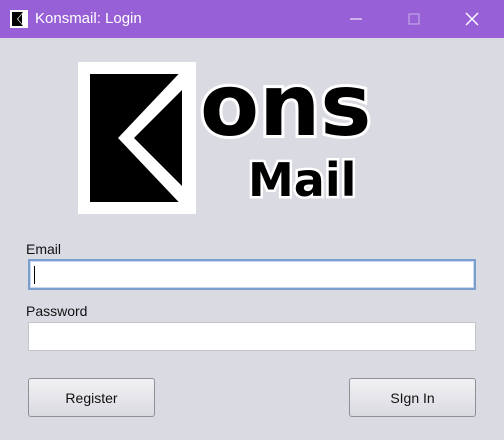 Image resolution: width=504 pixels, height=440 pixels. I want to click on close-button, so click(472, 19).